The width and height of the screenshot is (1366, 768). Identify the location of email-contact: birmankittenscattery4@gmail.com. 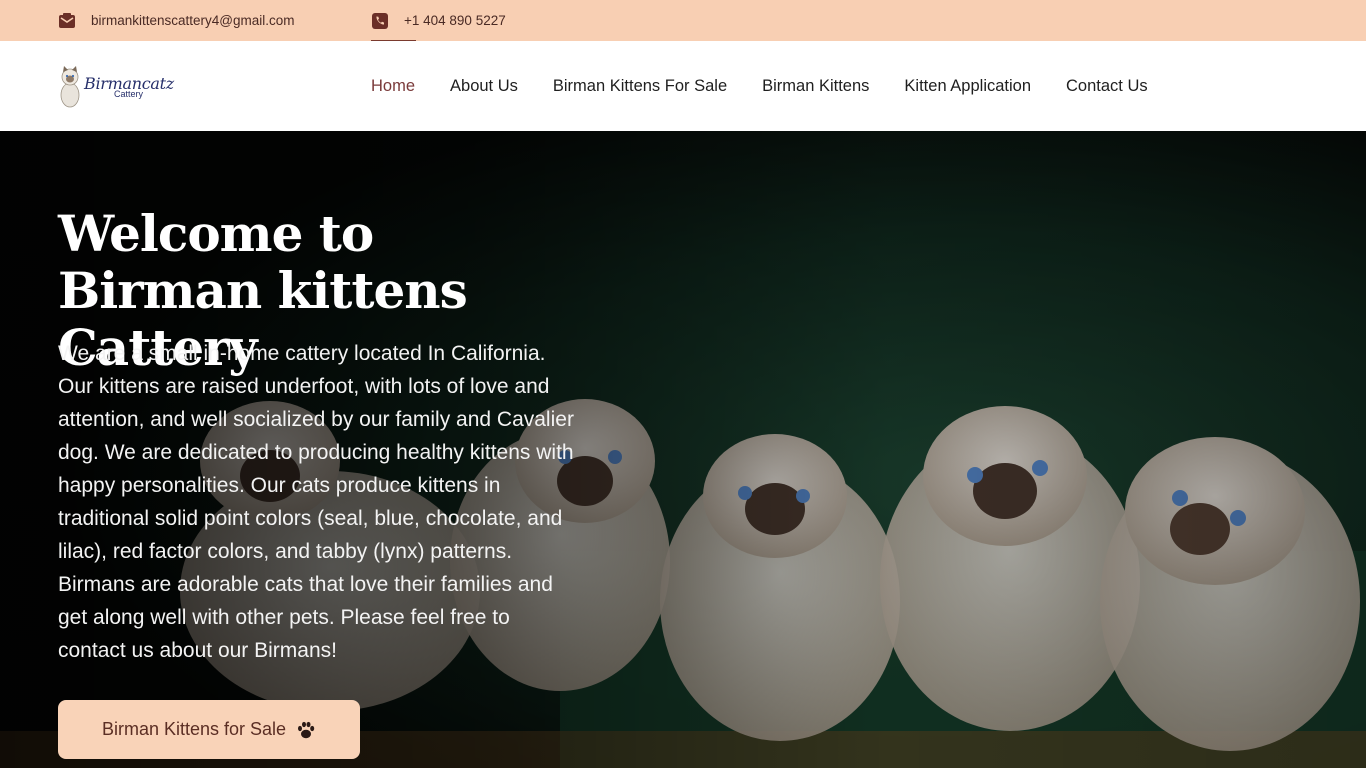
(176, 20).